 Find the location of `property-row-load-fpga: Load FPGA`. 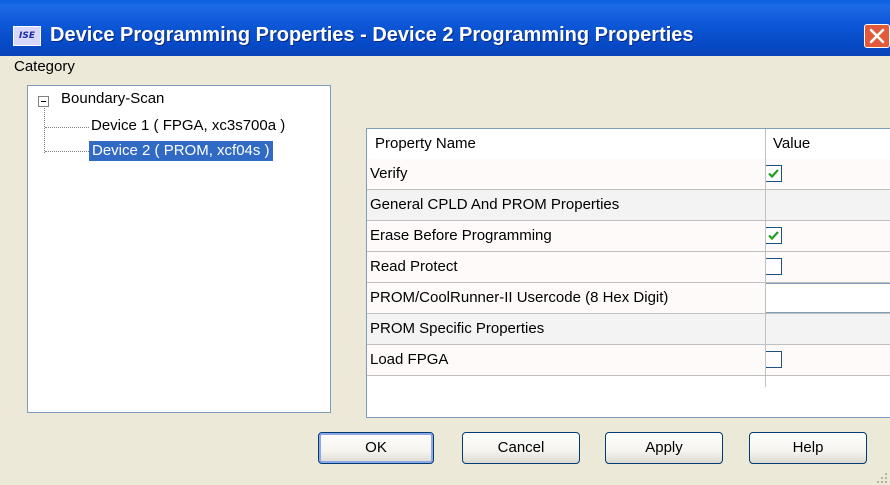

property-row-load-fpga: Load FPGA is located at coordinates (628, 360).